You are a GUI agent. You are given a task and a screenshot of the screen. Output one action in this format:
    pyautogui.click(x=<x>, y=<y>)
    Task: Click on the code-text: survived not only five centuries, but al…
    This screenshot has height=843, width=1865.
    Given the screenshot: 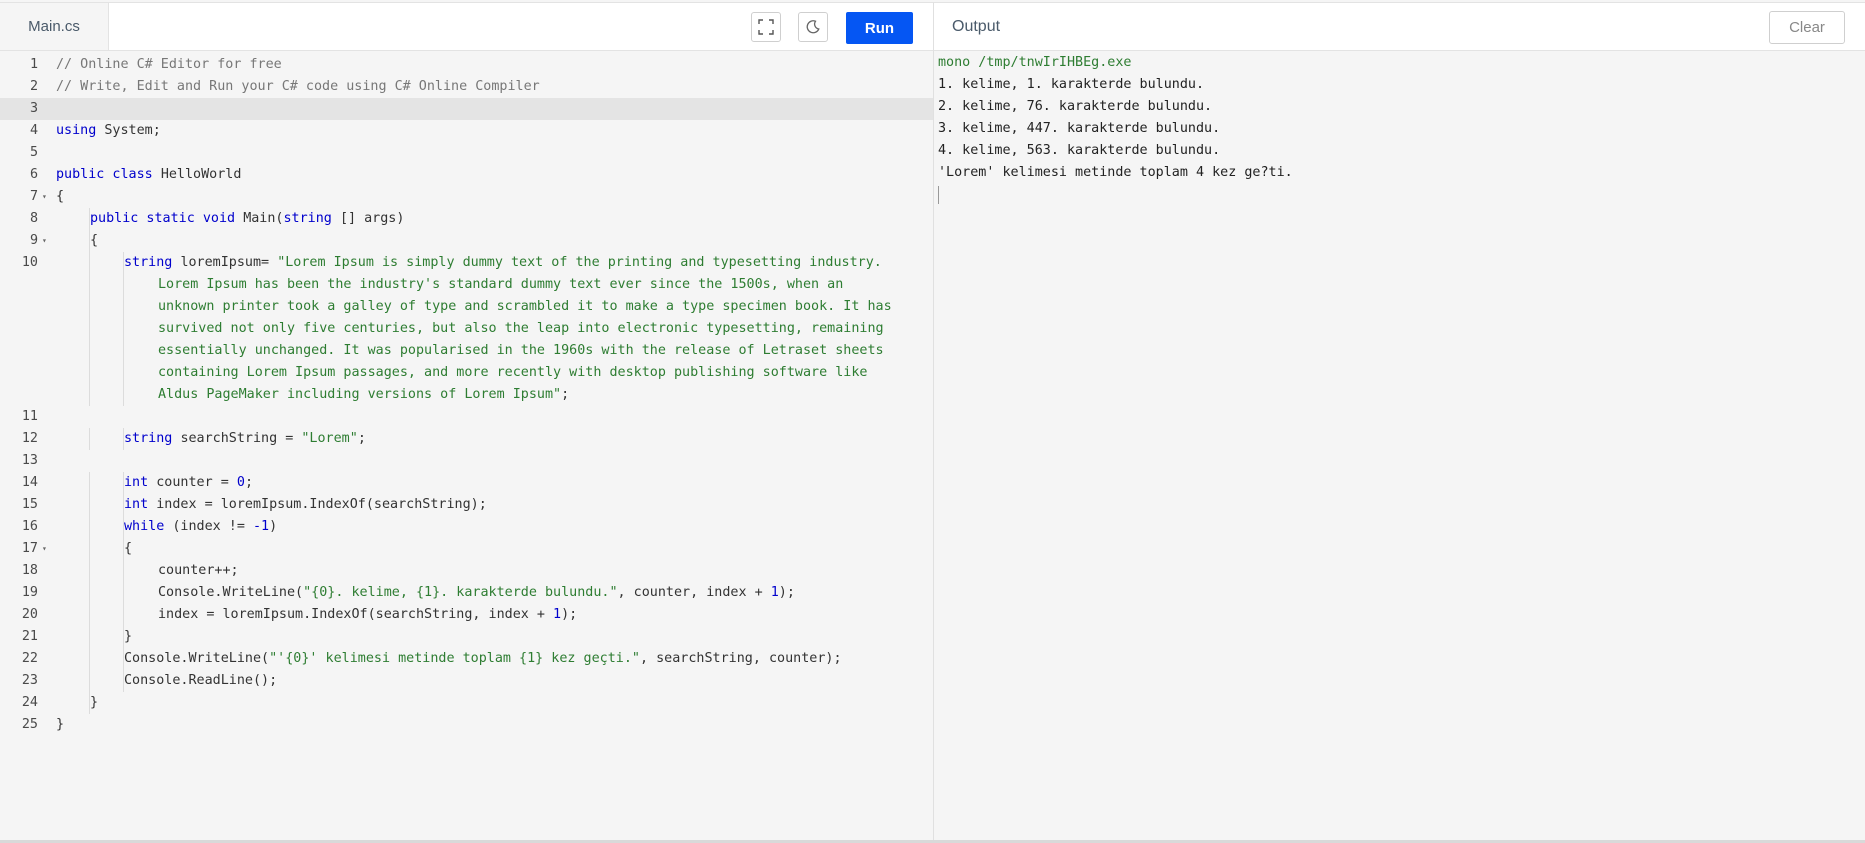 What is the action you would take?
    pyautogui.click(x=521, y=329)
    